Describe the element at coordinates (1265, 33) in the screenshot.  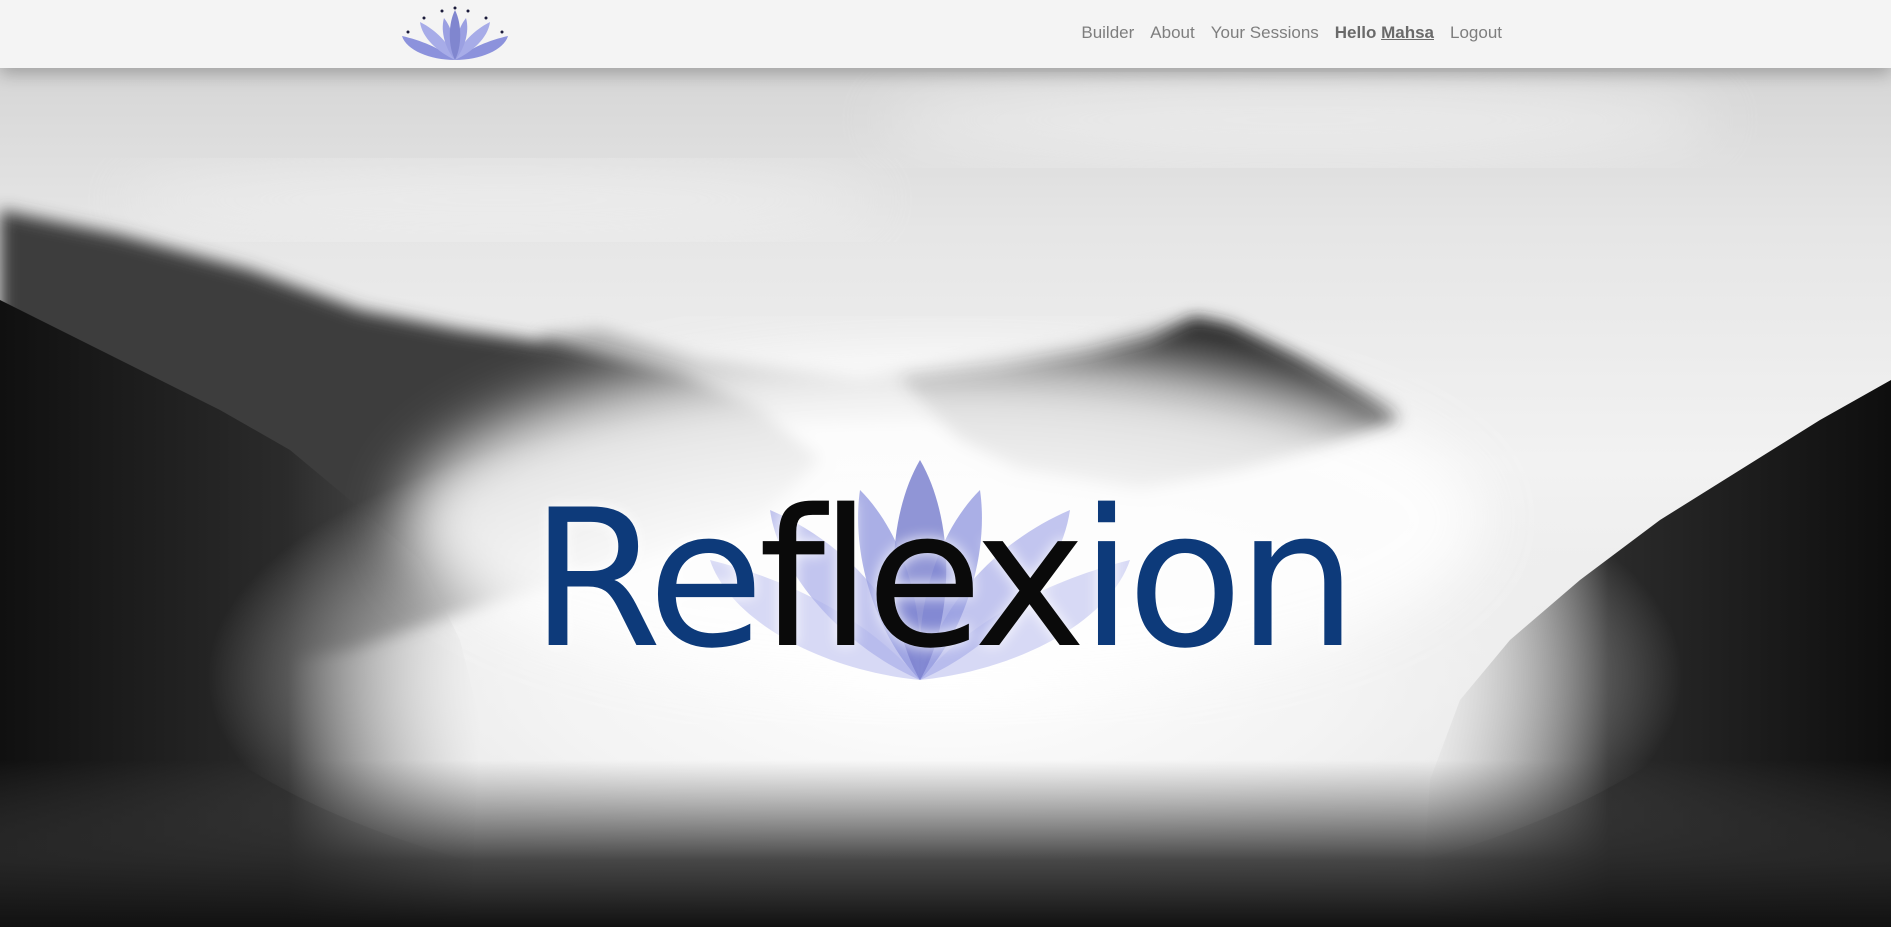
I see `nav-sessions-link: Your Sessions` at that location.